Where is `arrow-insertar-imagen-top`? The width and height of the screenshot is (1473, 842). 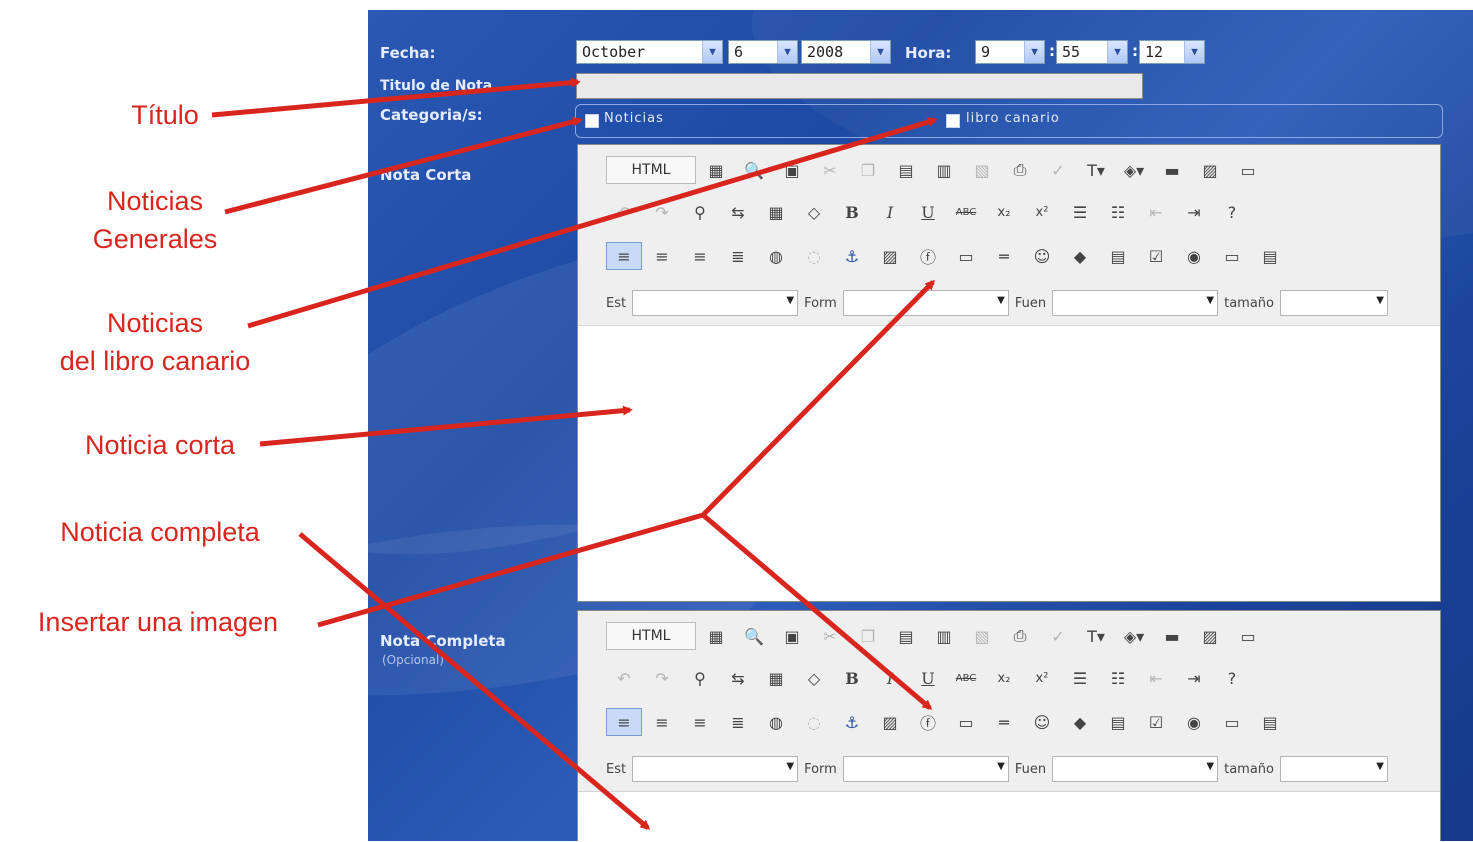 arrow-insertar-imagen-top is located at coordinates (818, 398).